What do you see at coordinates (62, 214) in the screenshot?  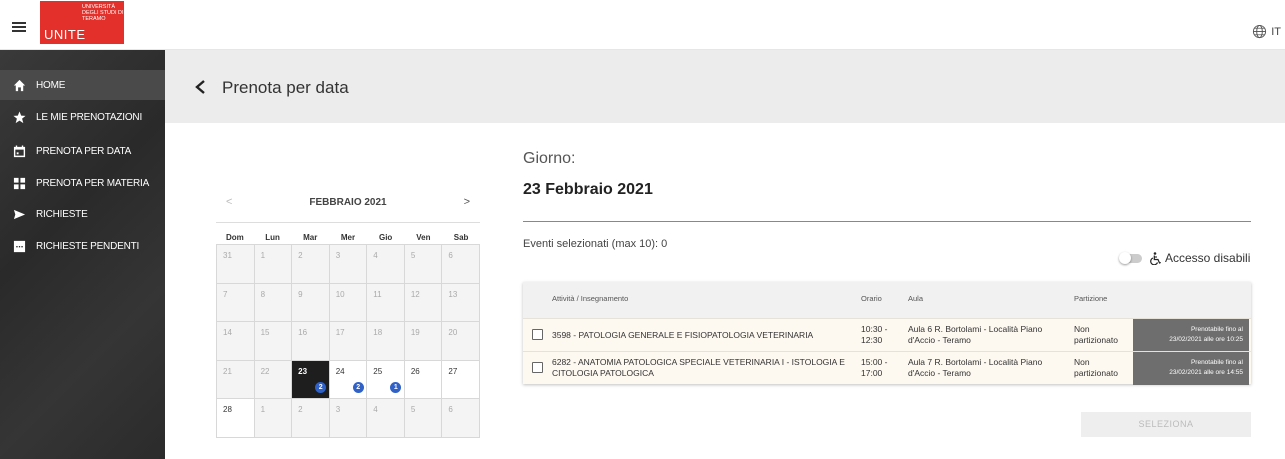 I see `sidebar-item-label: RICHIESTE` at bounding box center [62, 214].